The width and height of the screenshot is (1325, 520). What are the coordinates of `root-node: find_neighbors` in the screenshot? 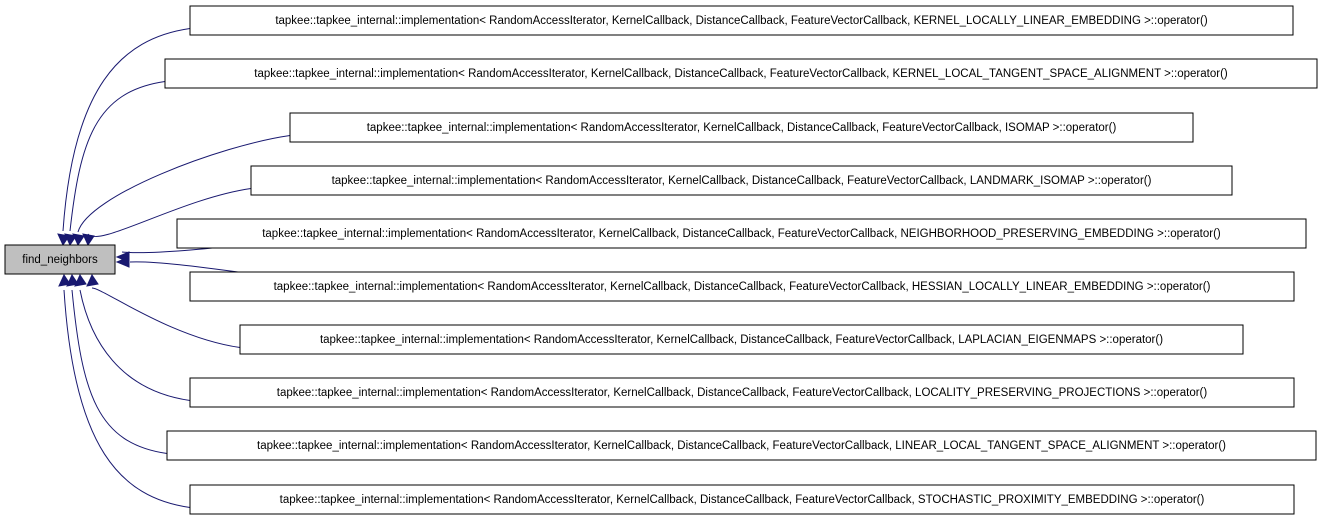 It's located at (60, 259).